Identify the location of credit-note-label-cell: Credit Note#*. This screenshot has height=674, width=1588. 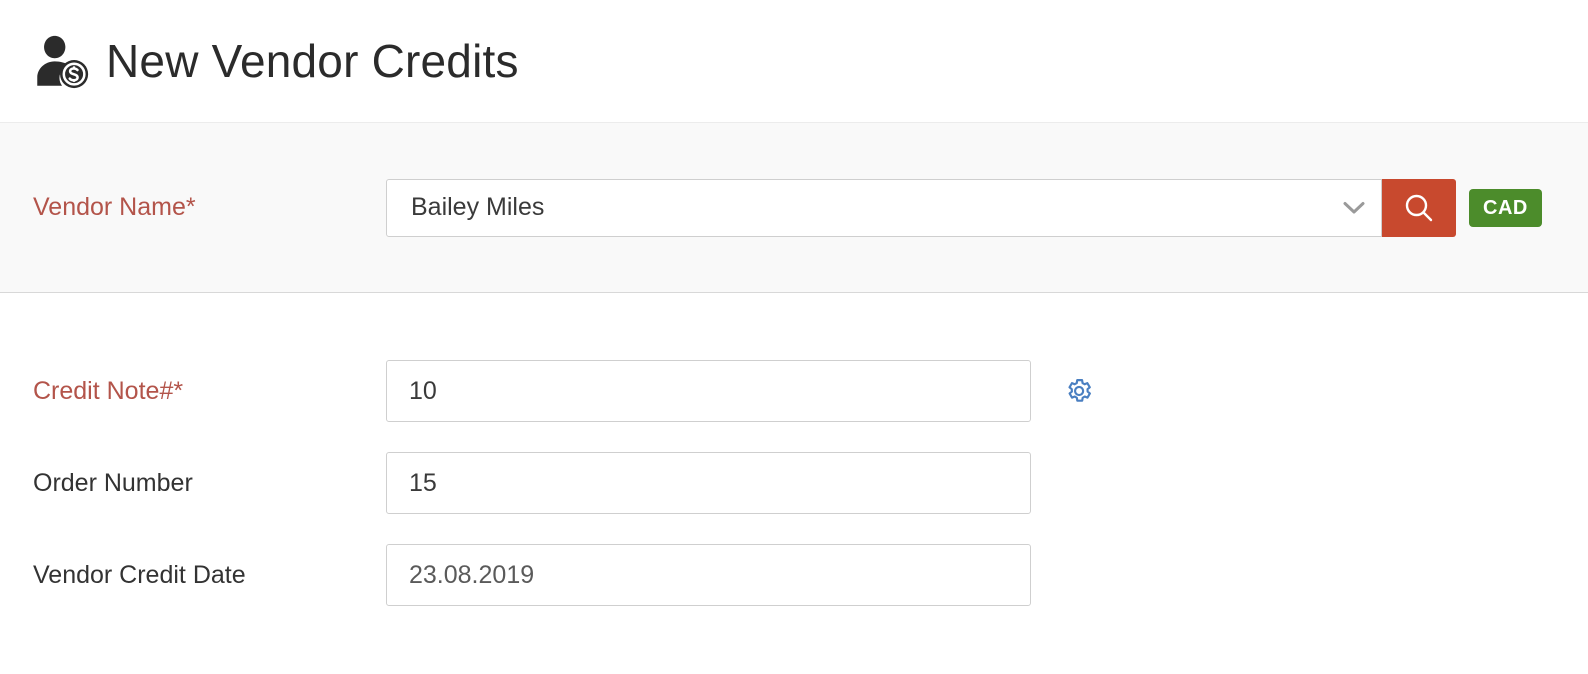
(193, 391).